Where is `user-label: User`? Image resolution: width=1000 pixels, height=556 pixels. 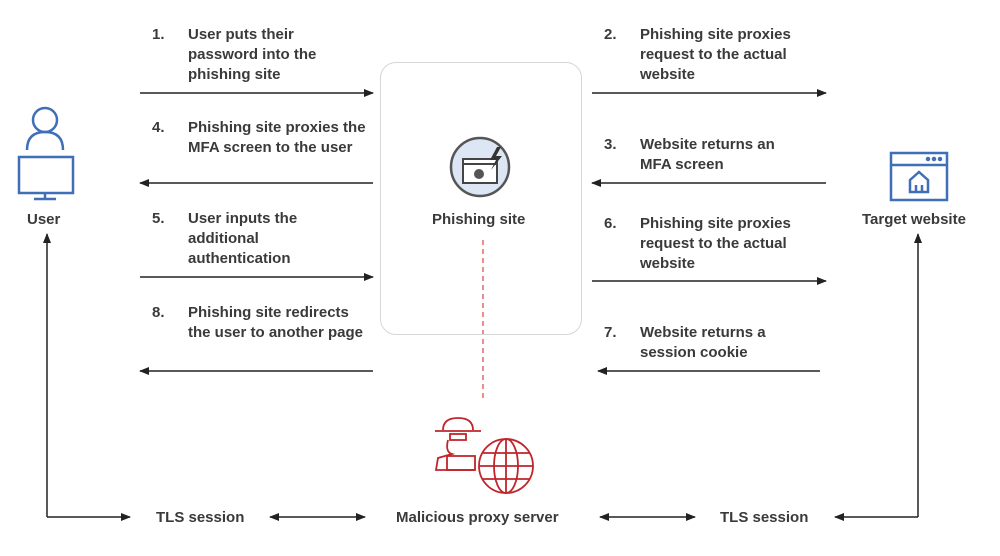 user-label: User is located at coordinates (44, 219).